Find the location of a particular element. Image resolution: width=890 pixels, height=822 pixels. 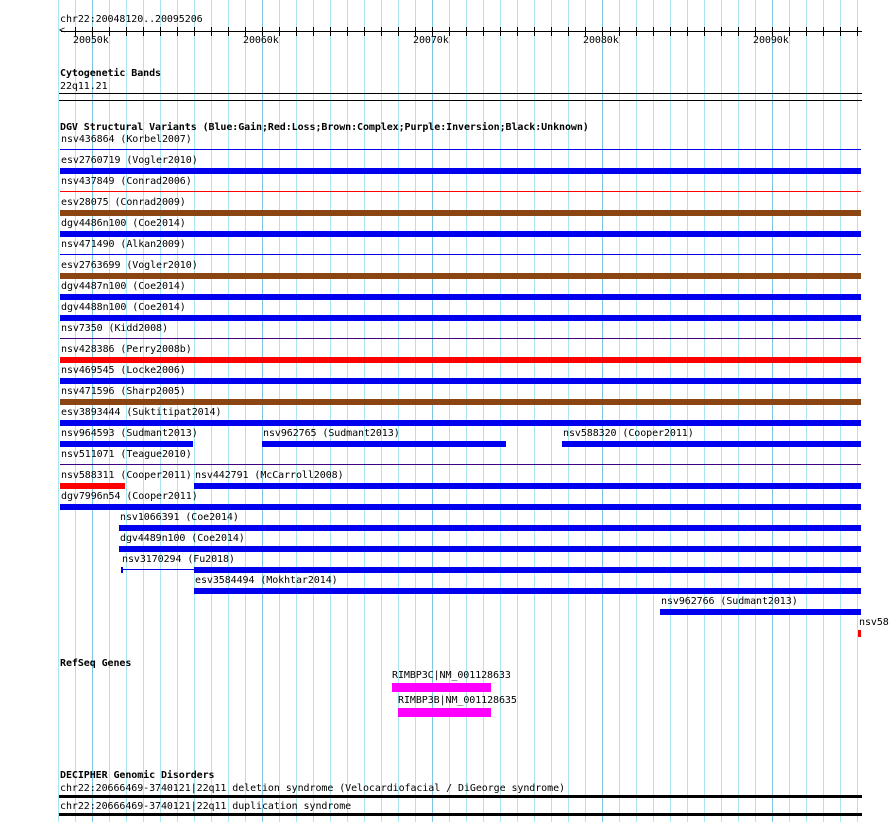

dgv-variant-label: nsv588311 (Cooper2011) is located at coordinates (126, 475).